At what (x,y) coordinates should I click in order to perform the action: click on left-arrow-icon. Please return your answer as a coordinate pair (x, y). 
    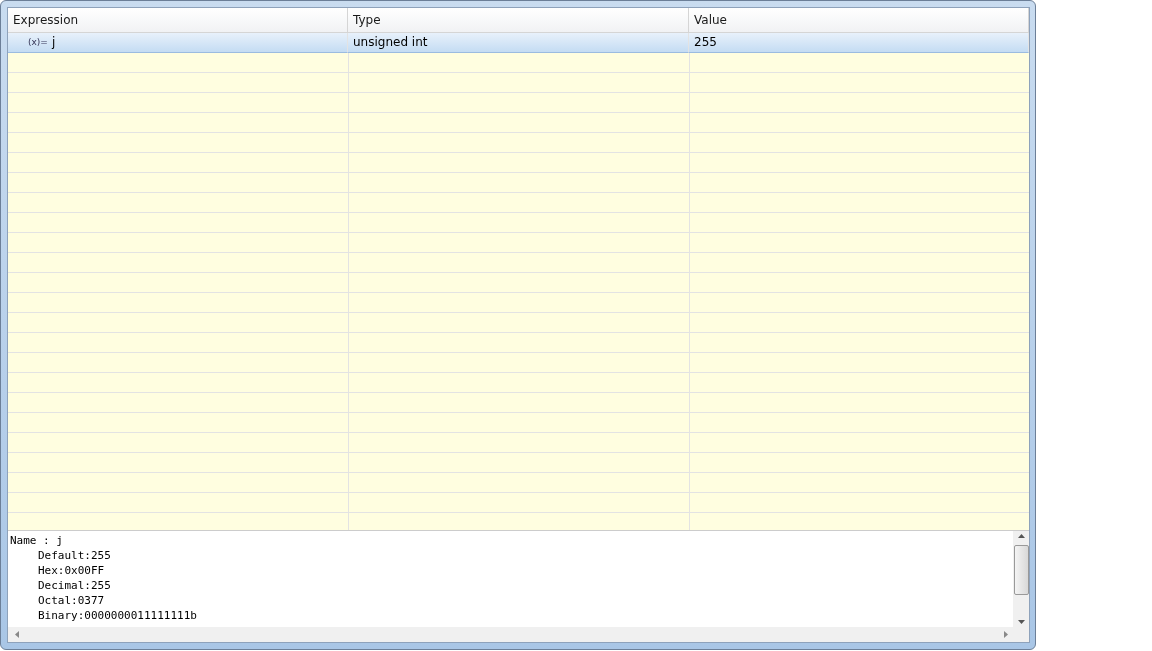
    Looking at the image, I should click on (17, 634).